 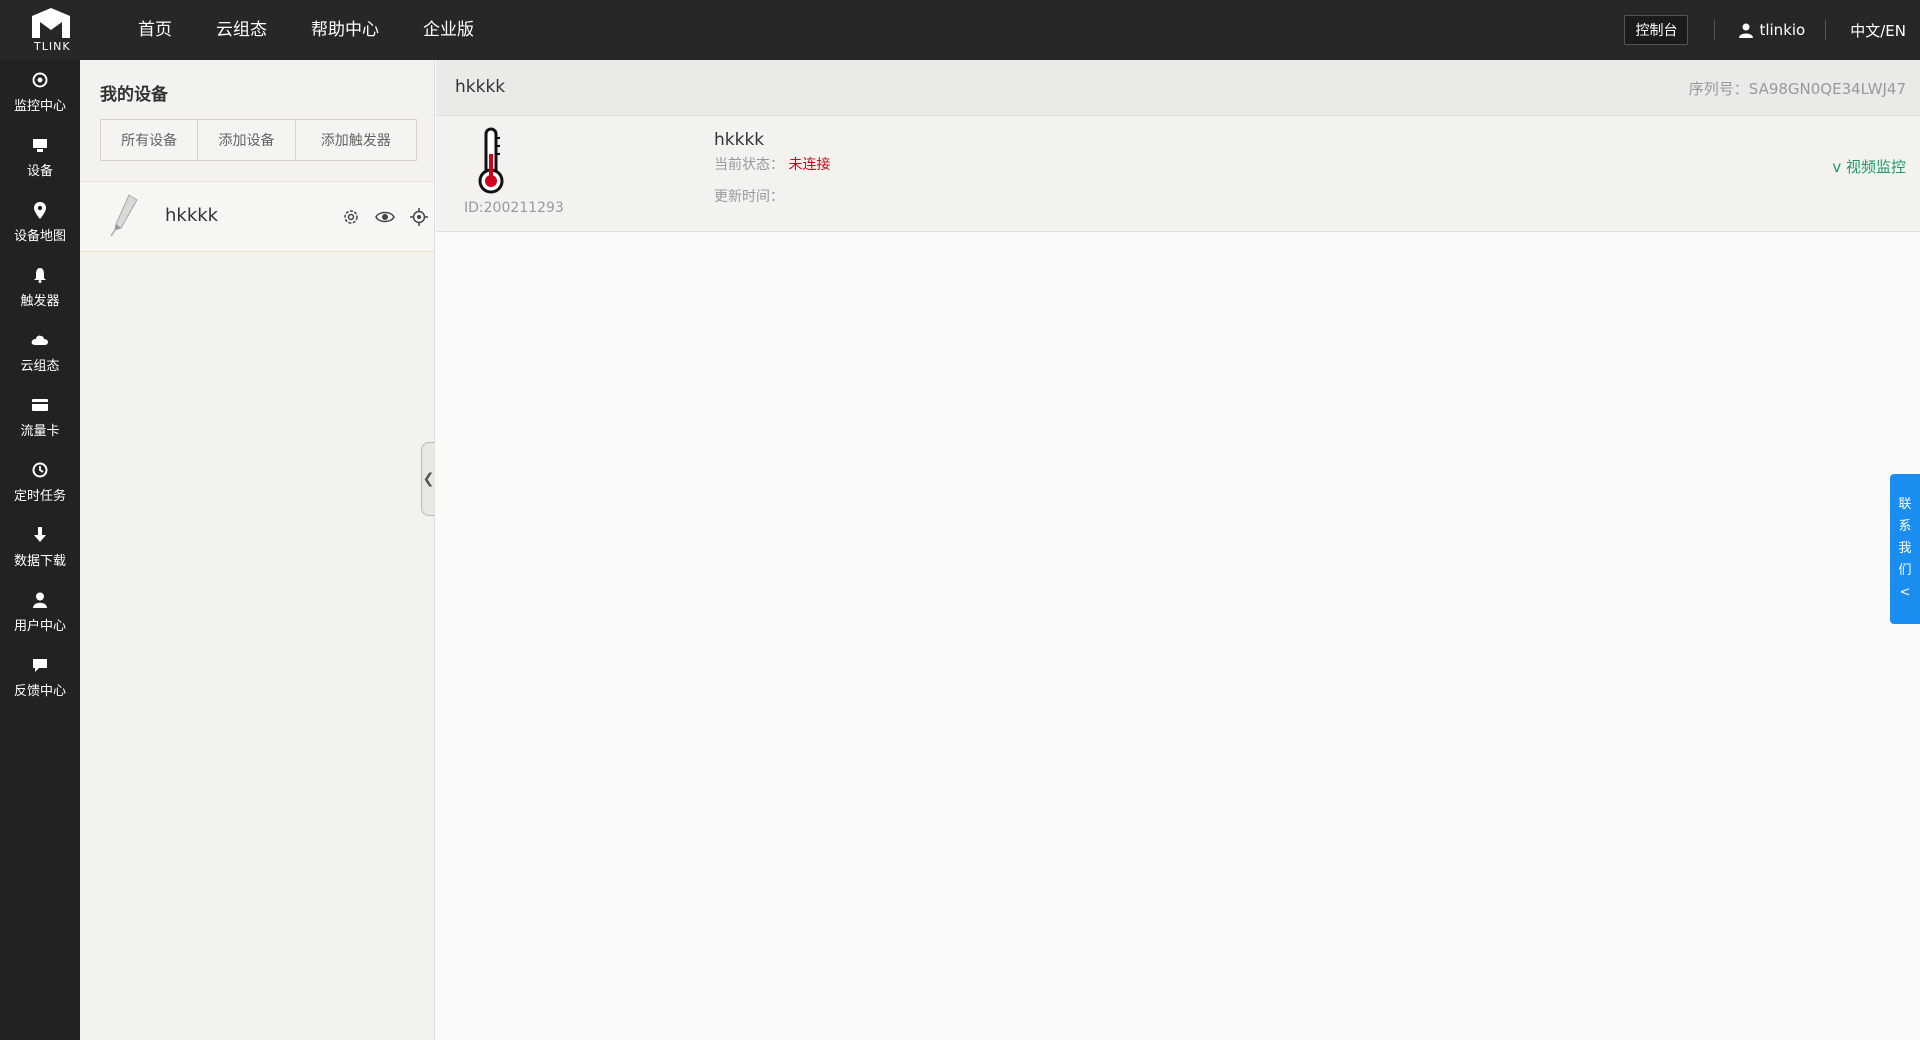 I want to click on sidebar-item-cloud-config: 云组态, so click(x=40, y=352).